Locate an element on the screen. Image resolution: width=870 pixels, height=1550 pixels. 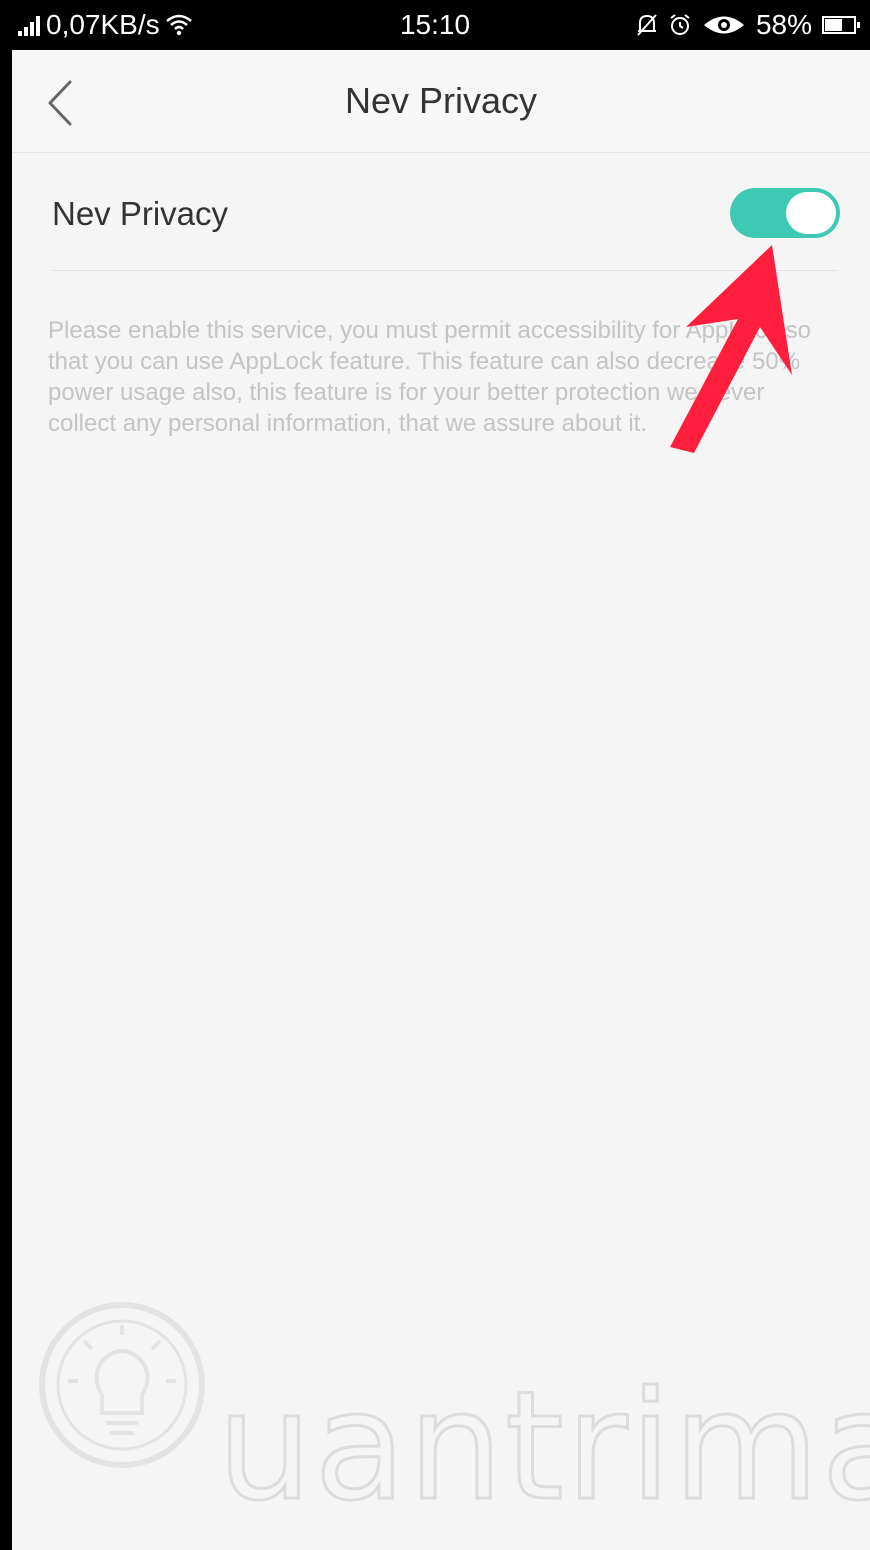
battery-percent: 58% is located at coordinates (783, 24).